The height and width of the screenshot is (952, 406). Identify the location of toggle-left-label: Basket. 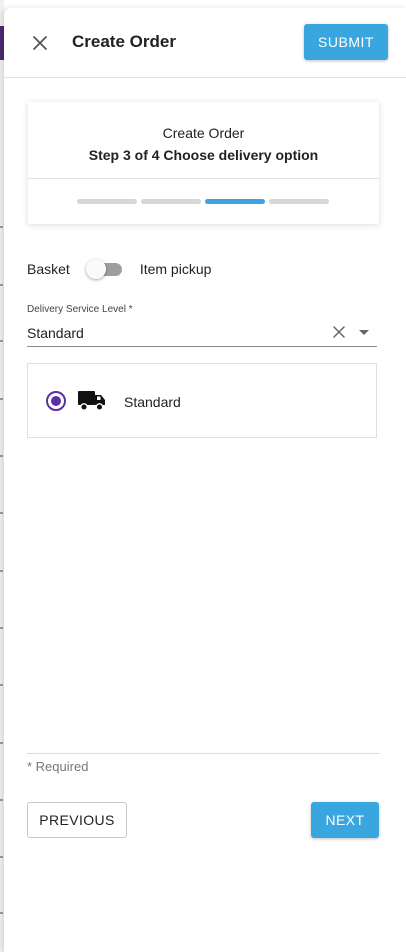
(48, 269).